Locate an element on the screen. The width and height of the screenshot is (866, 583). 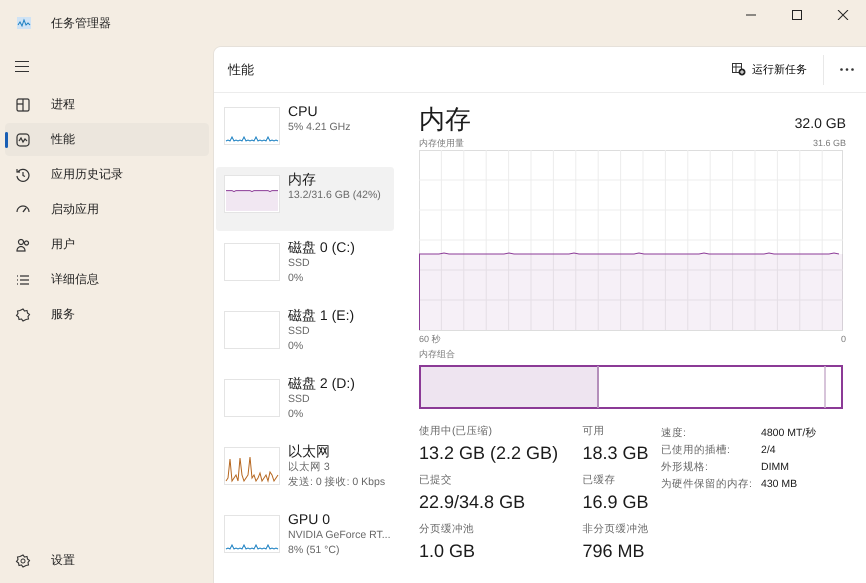
page-title: 性能 is located at coordinates (241, 69).